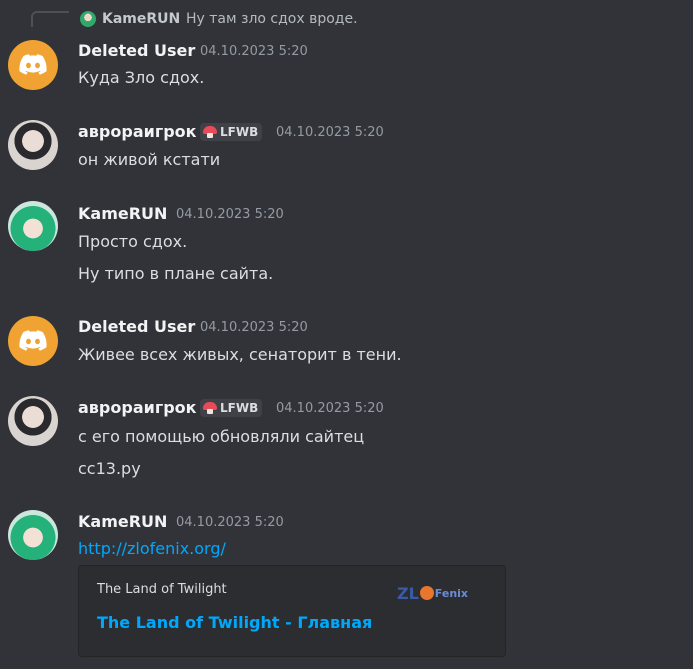  Describe the element at coordinates (141, 19) in the screenshot. I see `reply-author: KameRUN` at that location.